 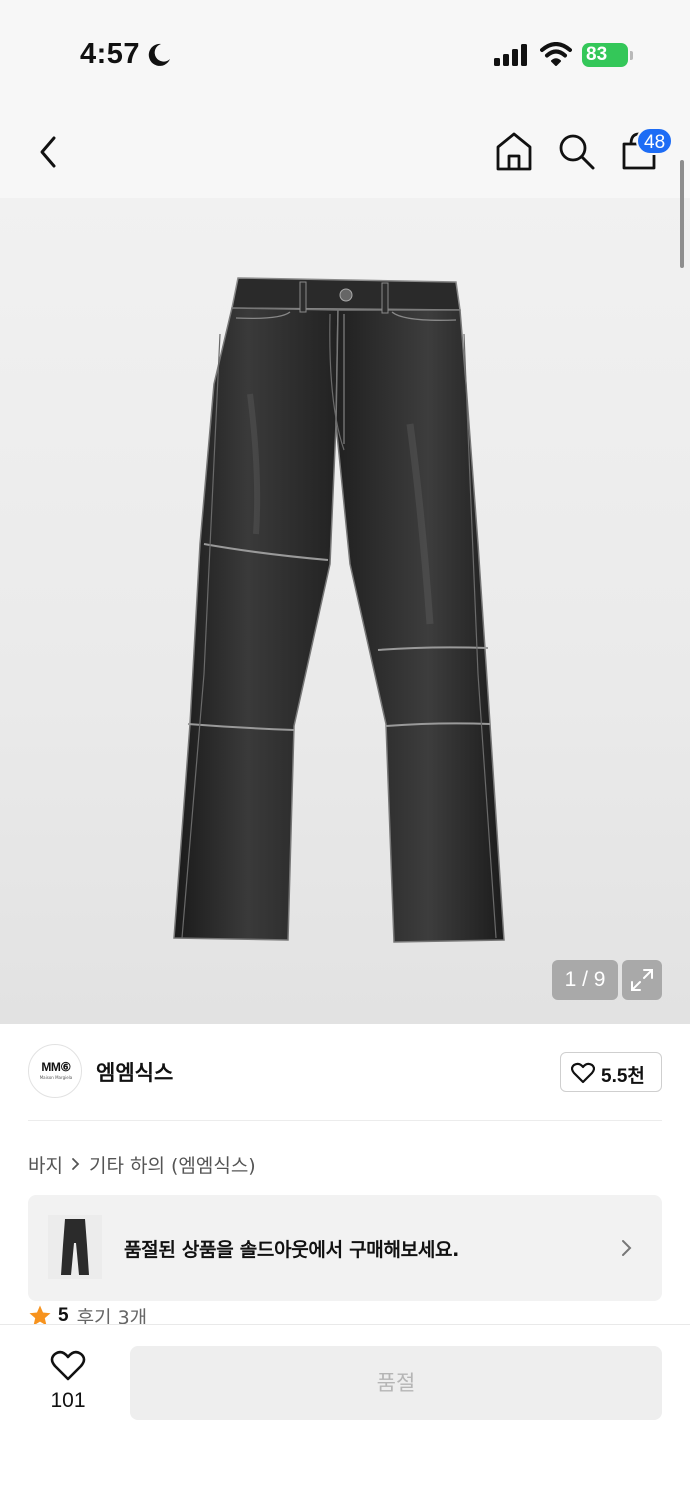 What do you see at coordinates (682, 214) in the screenshot?
I see `scrollbar` at bounding box center [682, 214].